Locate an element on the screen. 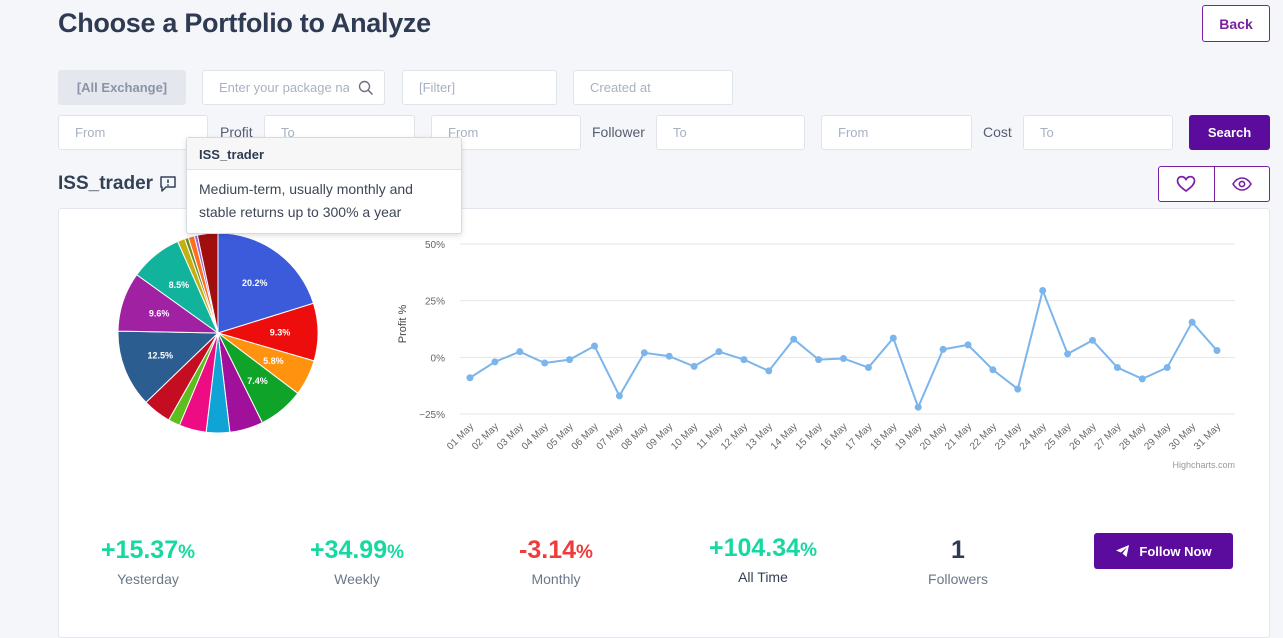 The width and height of the screenshot is (1283, 638). comment-icon is located at coordinates (168, 184).